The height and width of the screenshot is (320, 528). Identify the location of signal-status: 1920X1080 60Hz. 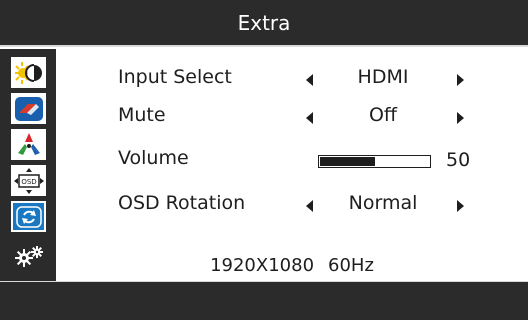
(292, 265).